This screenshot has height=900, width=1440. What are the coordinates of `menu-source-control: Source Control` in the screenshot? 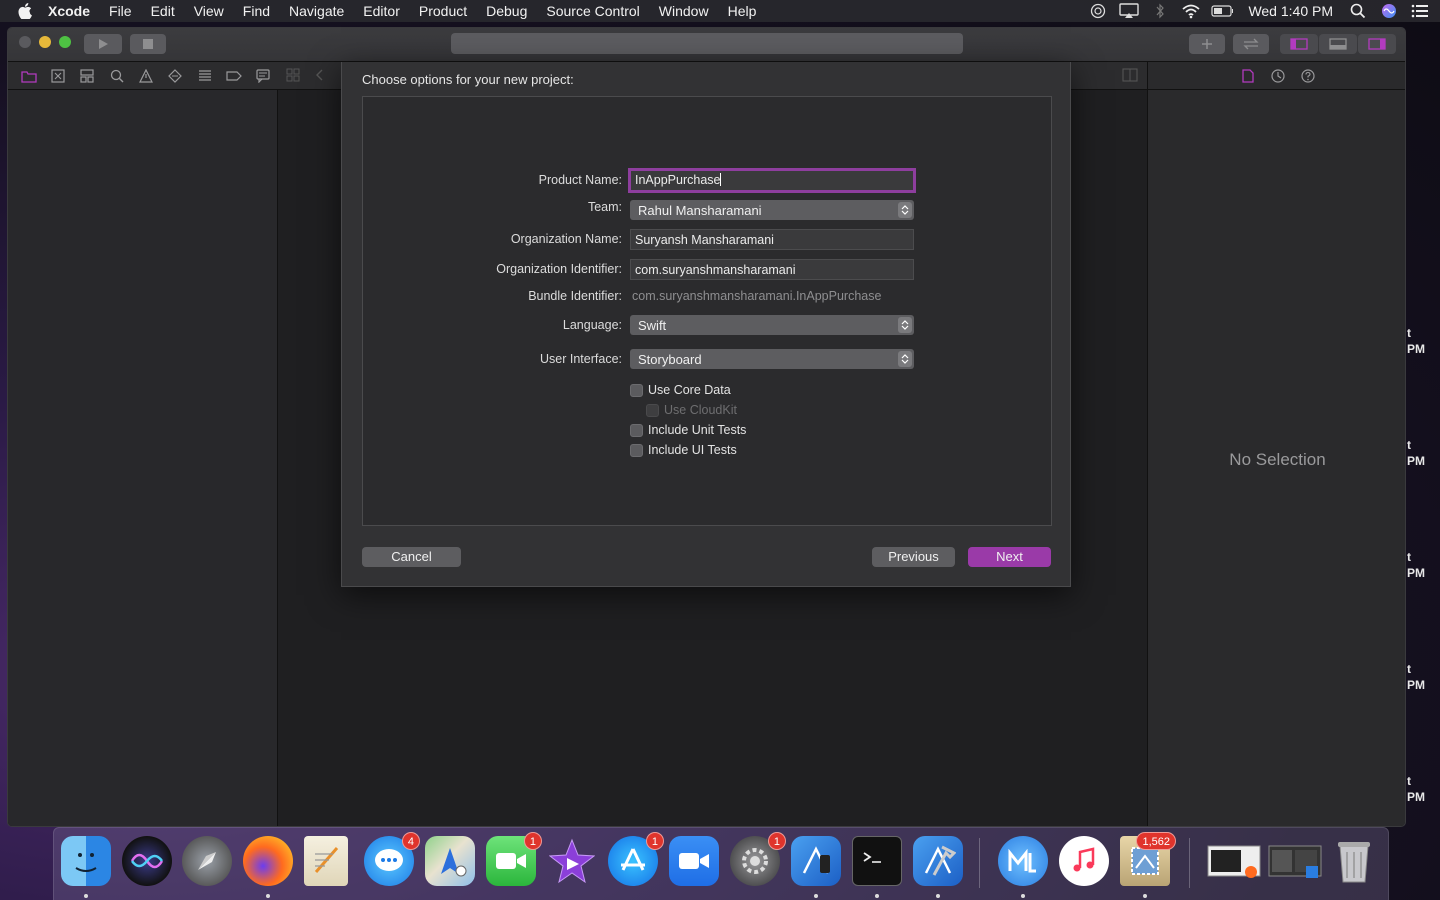 It's located at (592, 11).